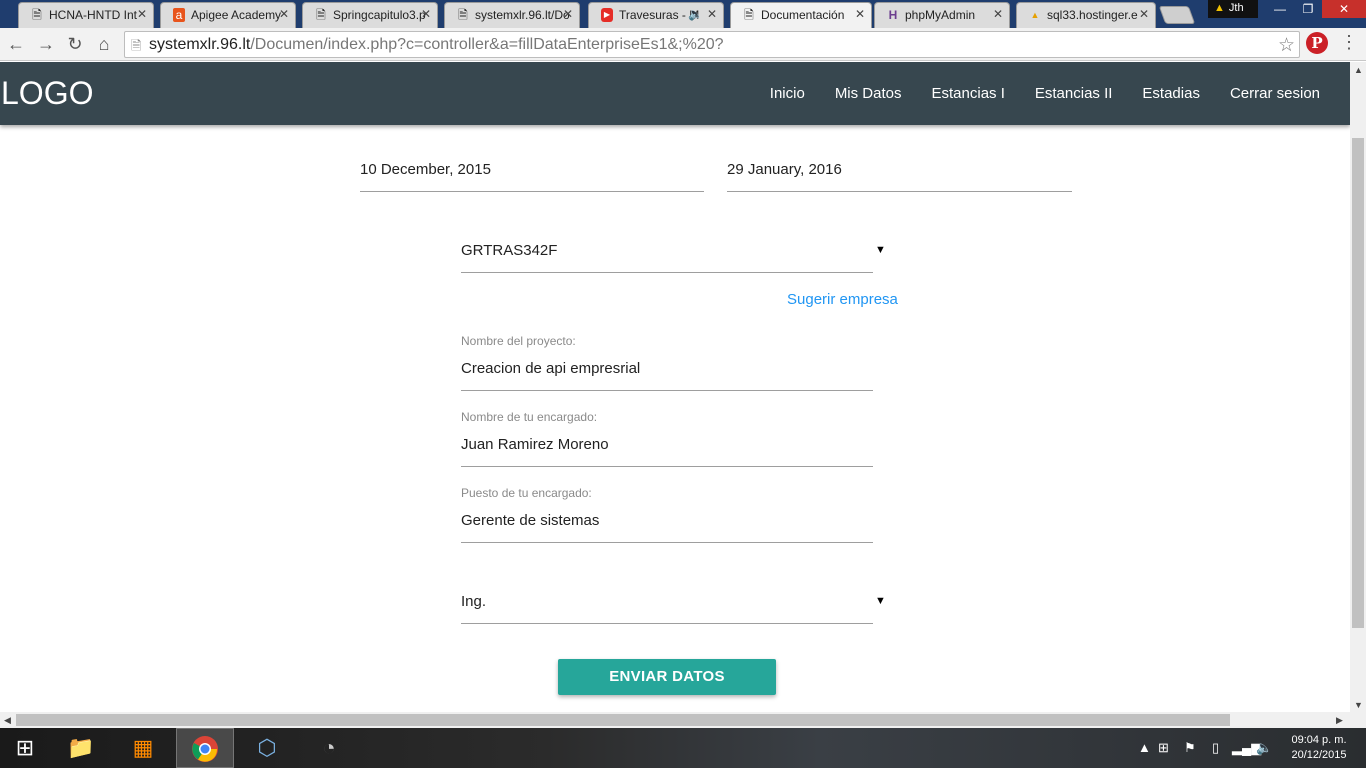 The height and width of the screenshot is (776, 1366). I want to click on horizontal-scroll-thumb, so click(623, 720).